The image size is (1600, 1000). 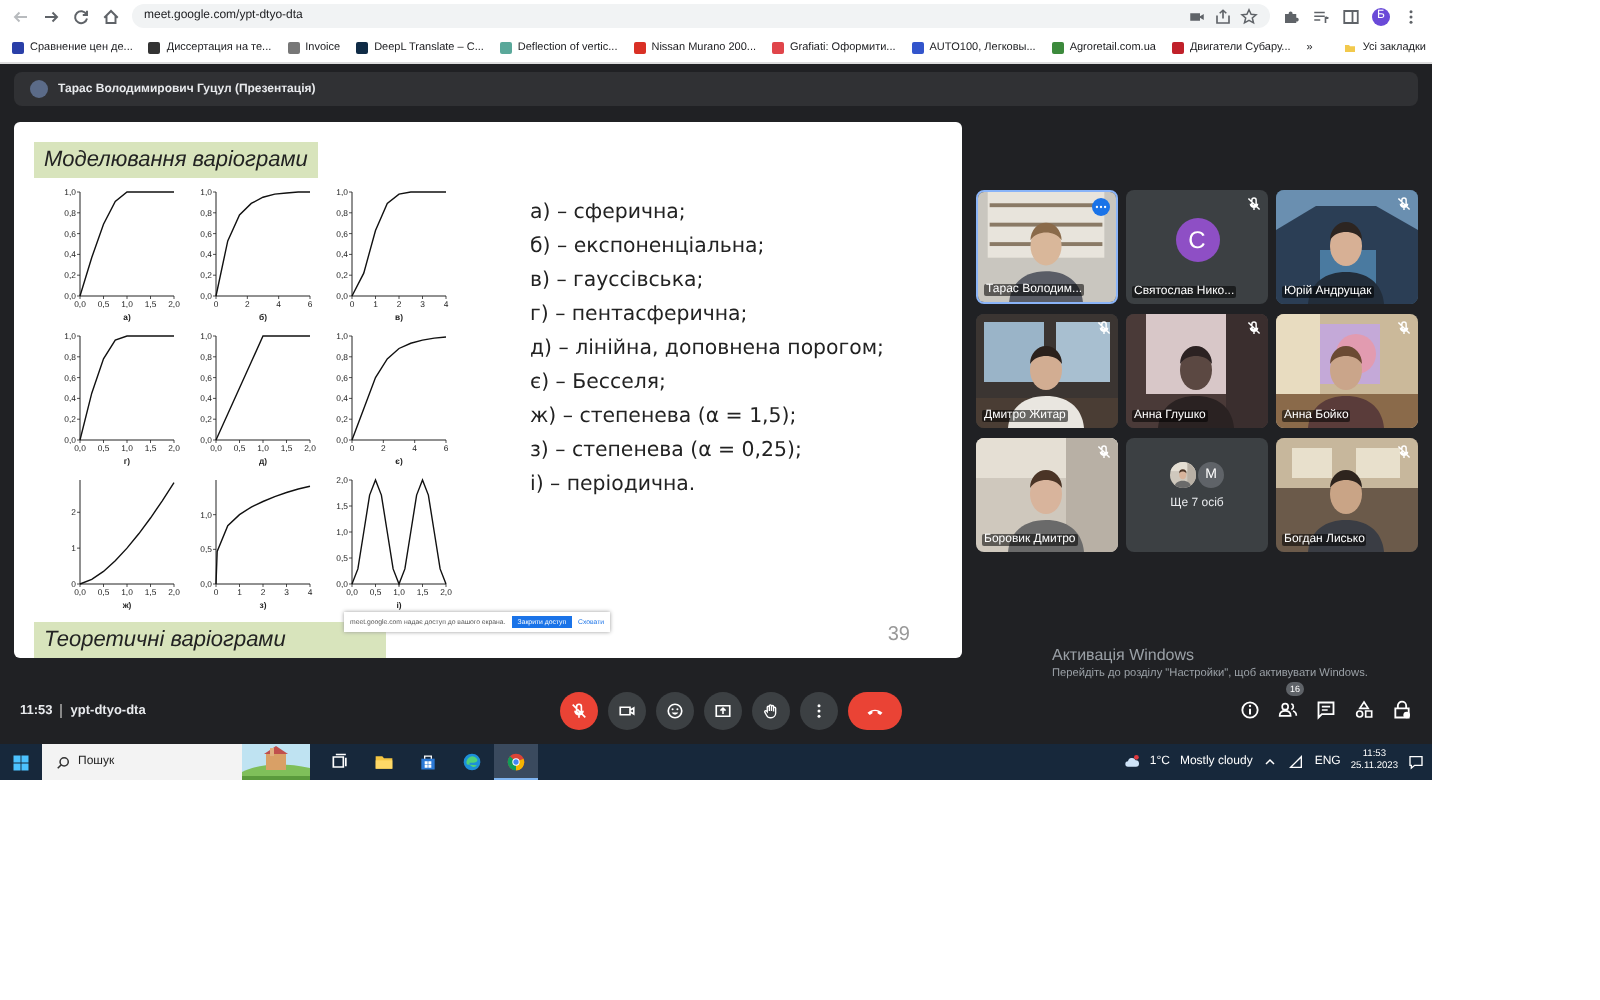 What do you see at coordinates (664, 417) in the screenshot?
I see `list-item: ж) – степенева (α = 1,5);` at bounding box center [664, 417].